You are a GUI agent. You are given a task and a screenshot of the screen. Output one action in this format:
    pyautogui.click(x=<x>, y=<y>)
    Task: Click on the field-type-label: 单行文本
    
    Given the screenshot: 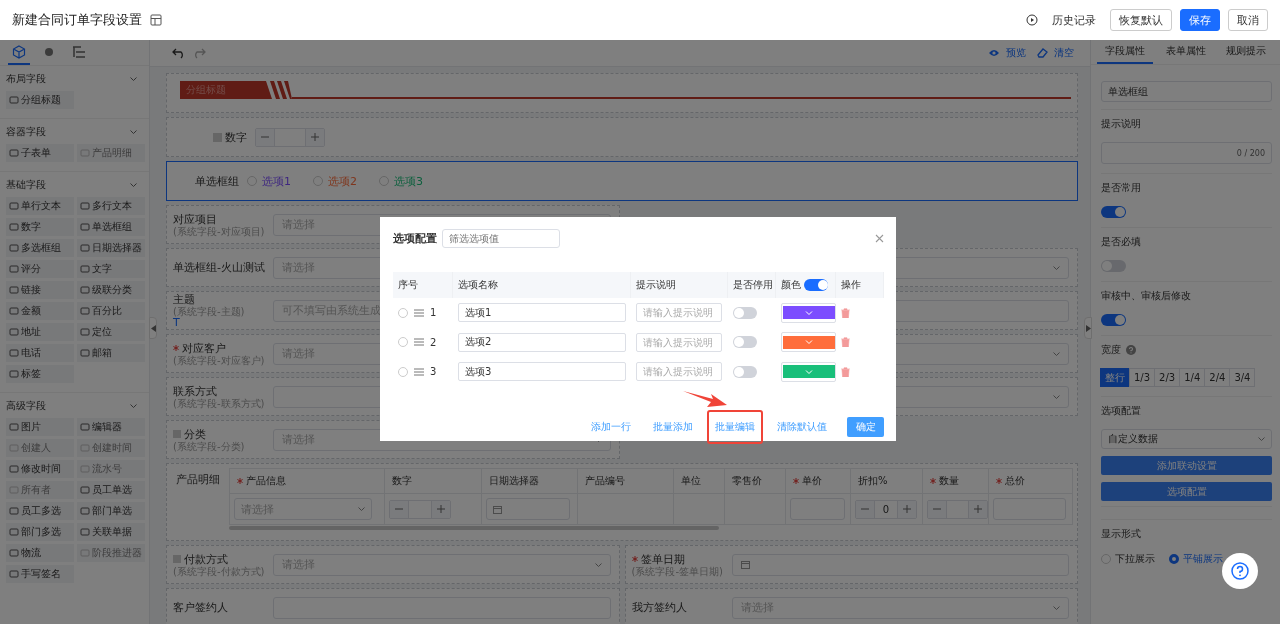 What is the action you would take?
    pyautogui.click(x=41, y=206)
    